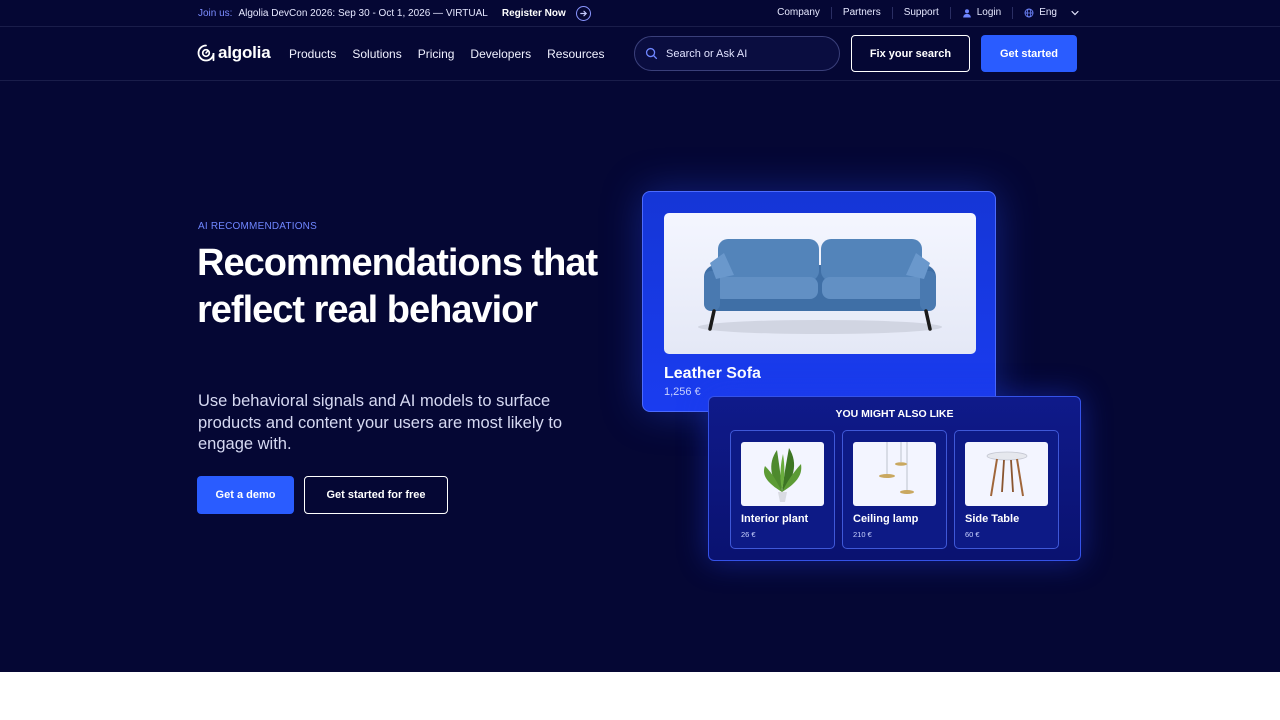 The image size is (1280, 720). I want to click on recommendation-item: Interior plant 26 €, so click(782, 489).